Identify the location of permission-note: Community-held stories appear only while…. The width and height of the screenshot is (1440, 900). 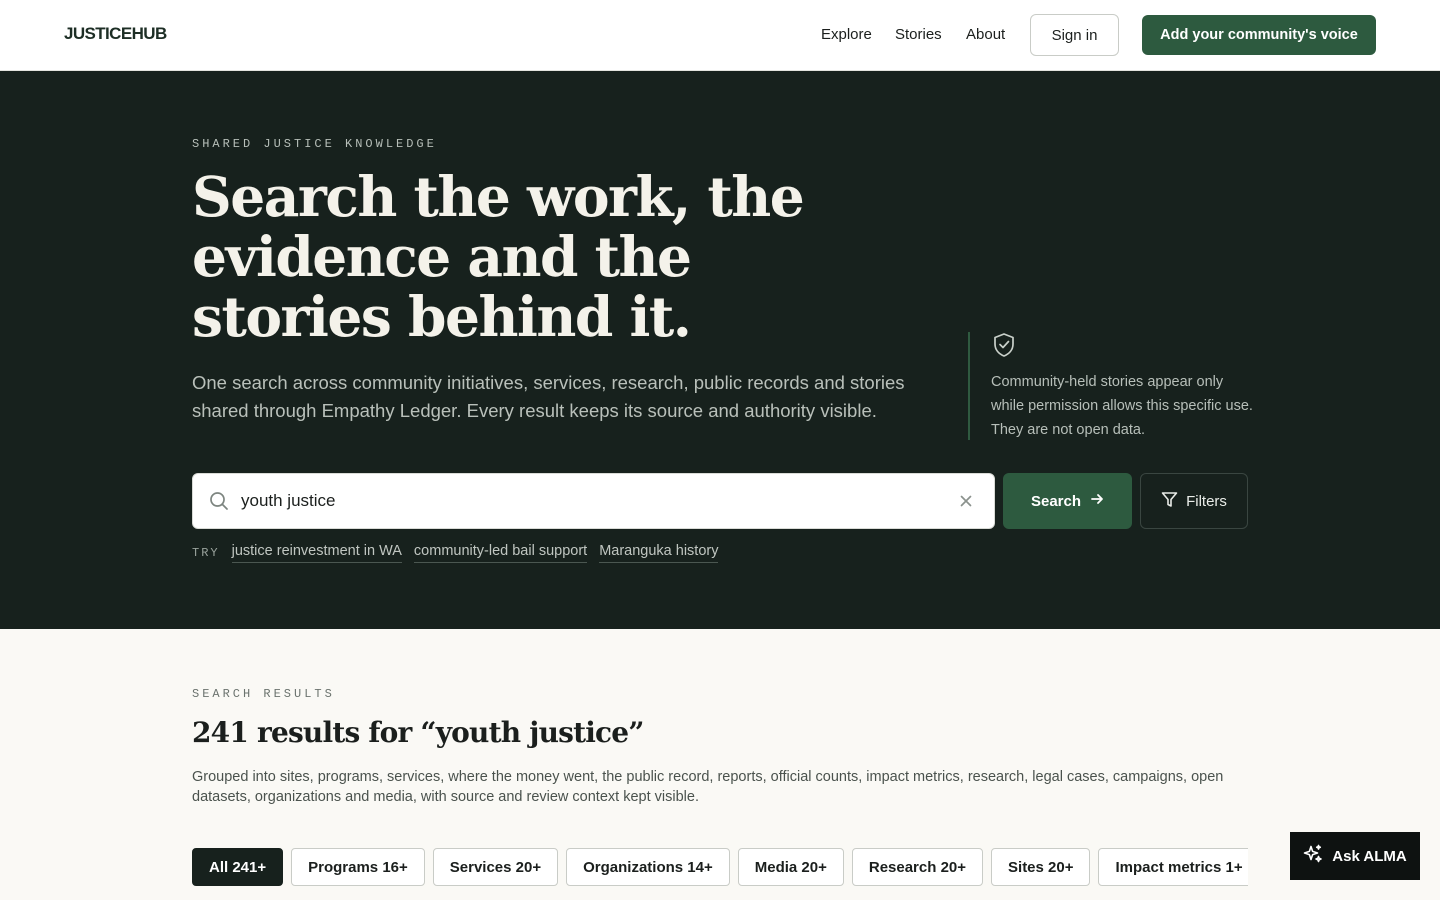
(1110, 386).